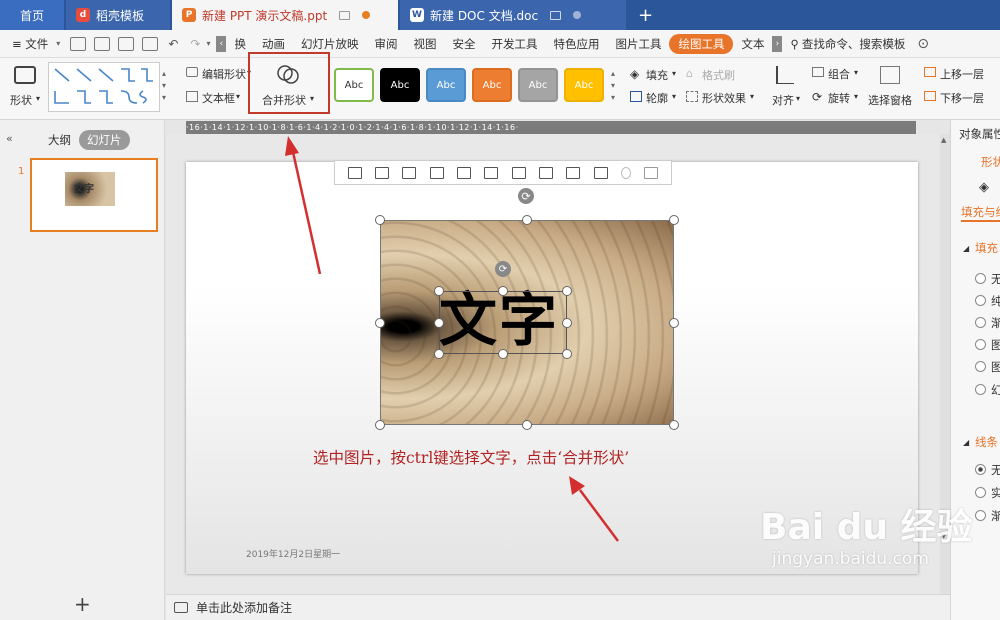  I want to click on fill-option-label: 纯, so click(995, 301).